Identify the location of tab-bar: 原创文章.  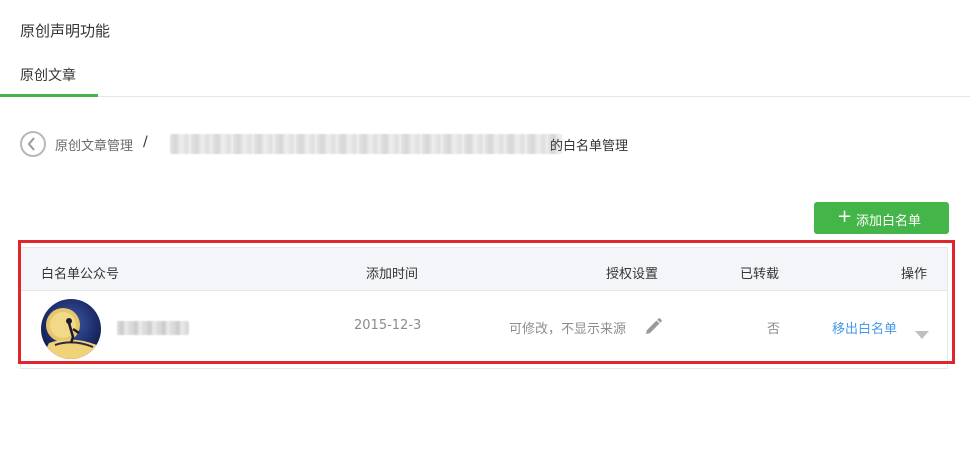
(485, 76).